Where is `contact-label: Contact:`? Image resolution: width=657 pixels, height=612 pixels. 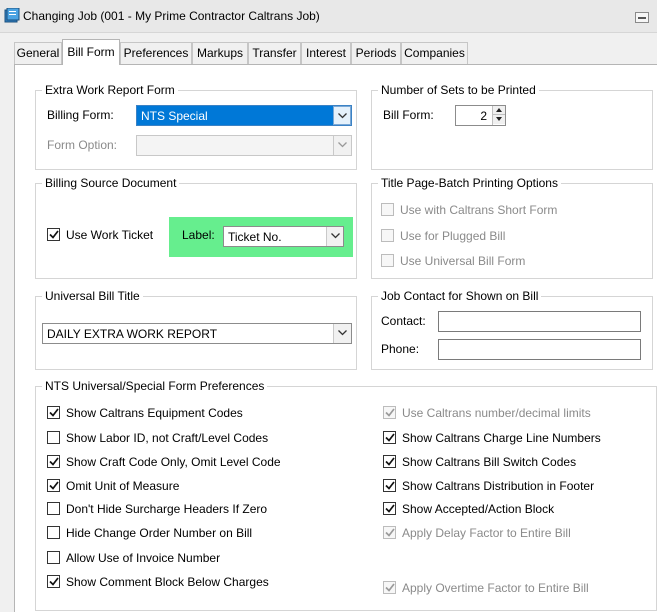
contact-label: Contact: is located at coordinates (403, 321).